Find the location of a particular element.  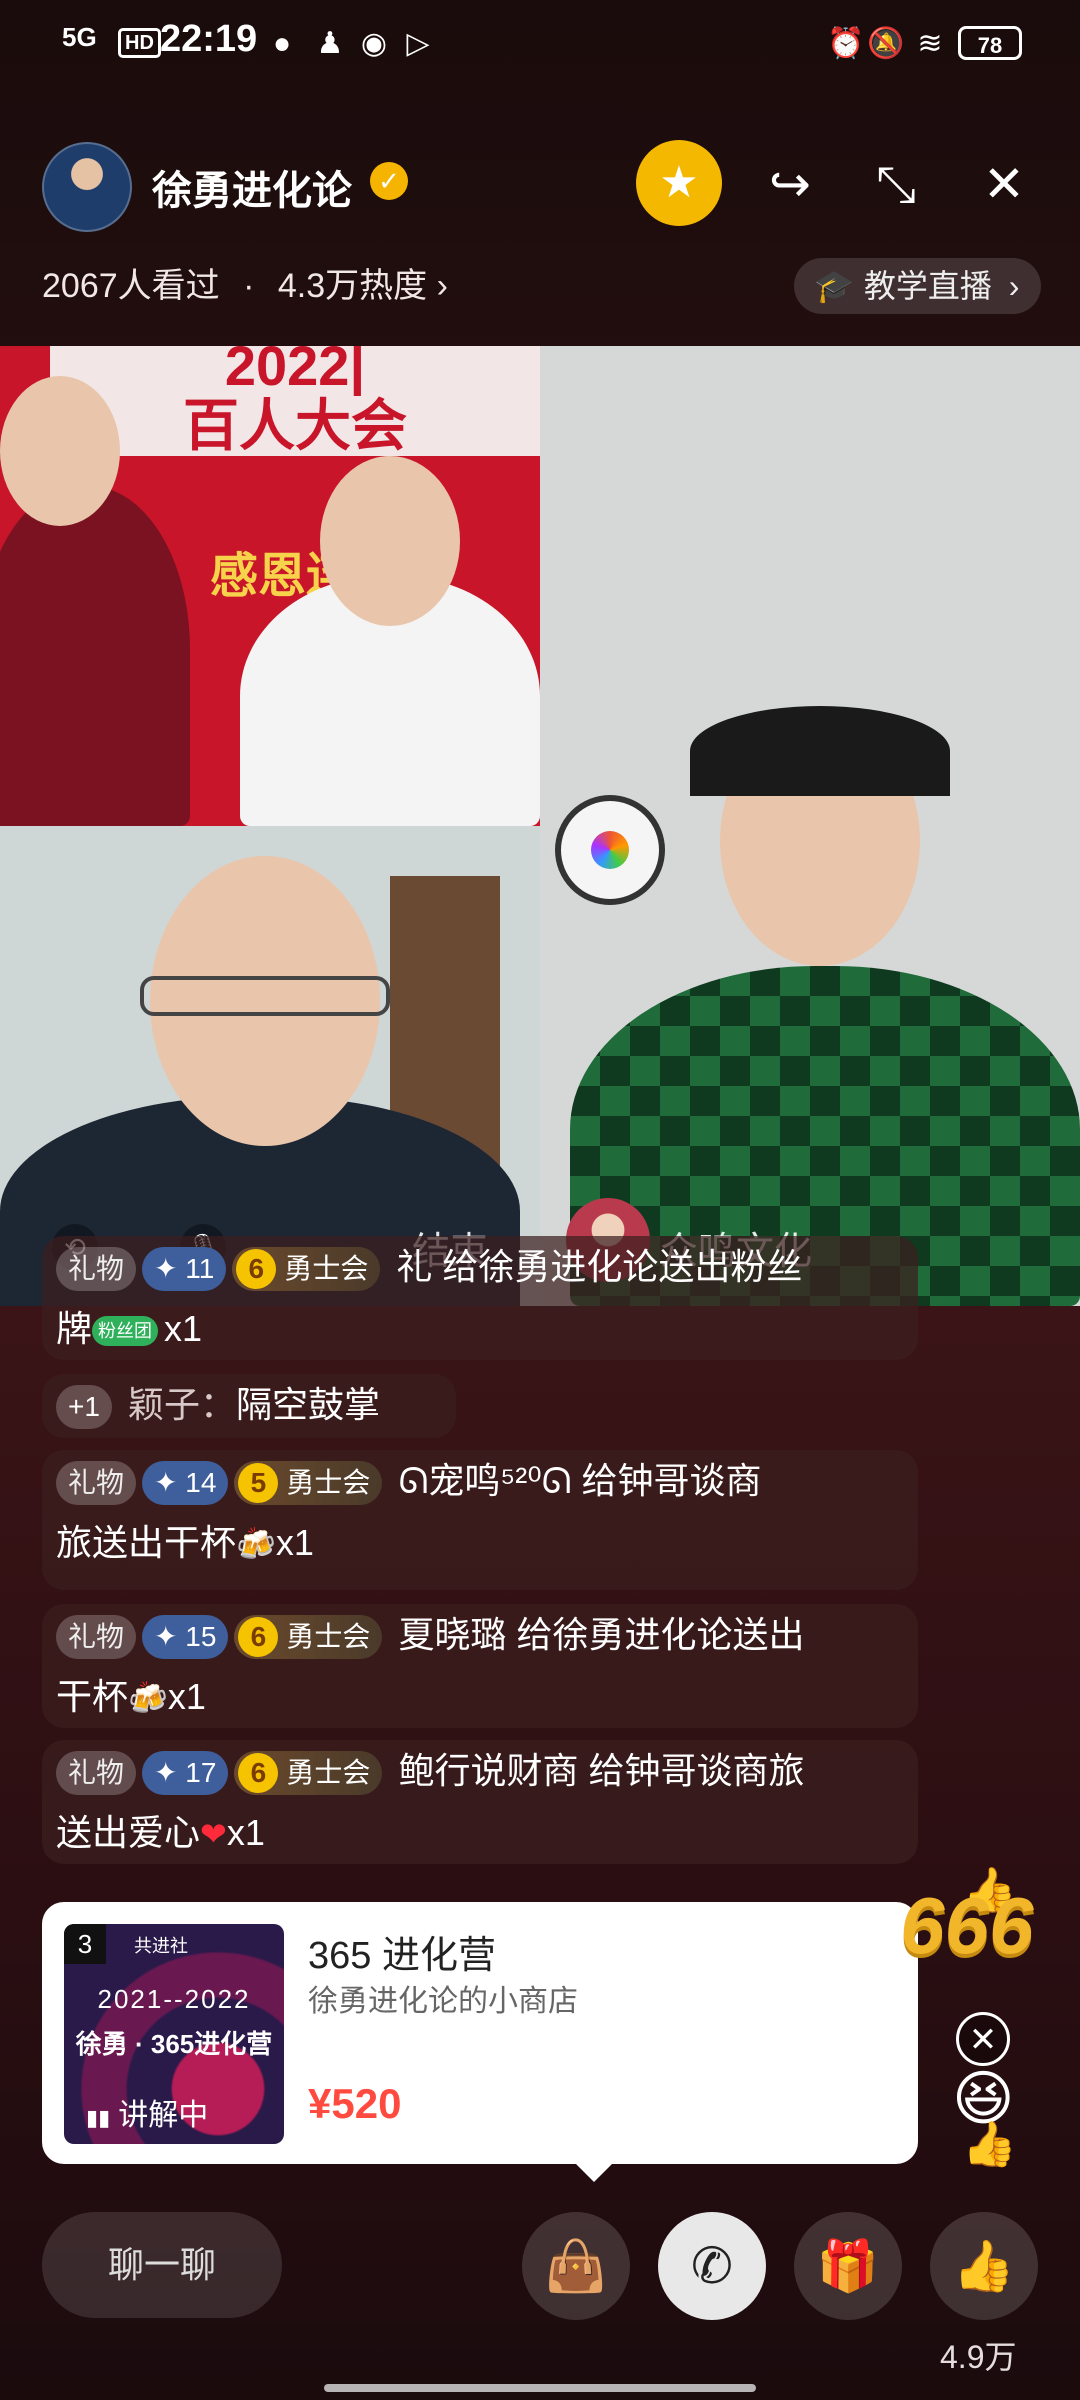

product-years: 2021--2022 is located at coordinates (174, 1999).